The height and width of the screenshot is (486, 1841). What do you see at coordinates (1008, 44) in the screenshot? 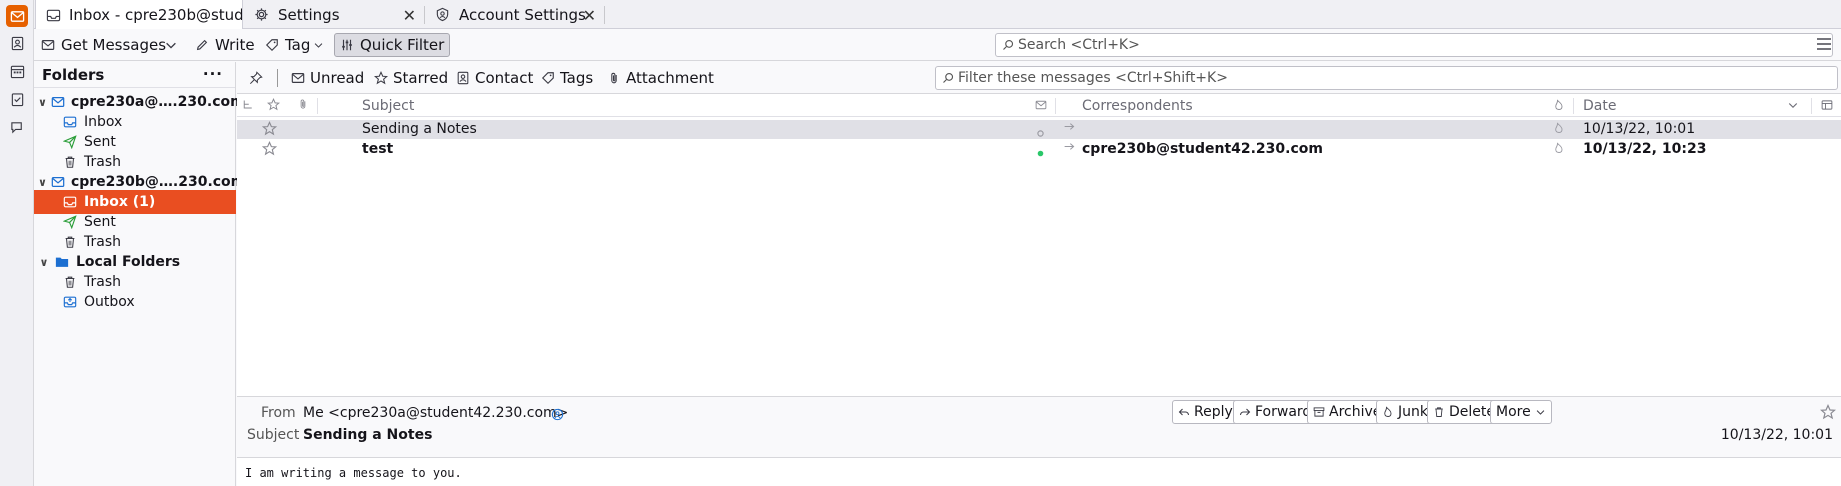
I see `search-icon` at bounding box center [1008, 44].